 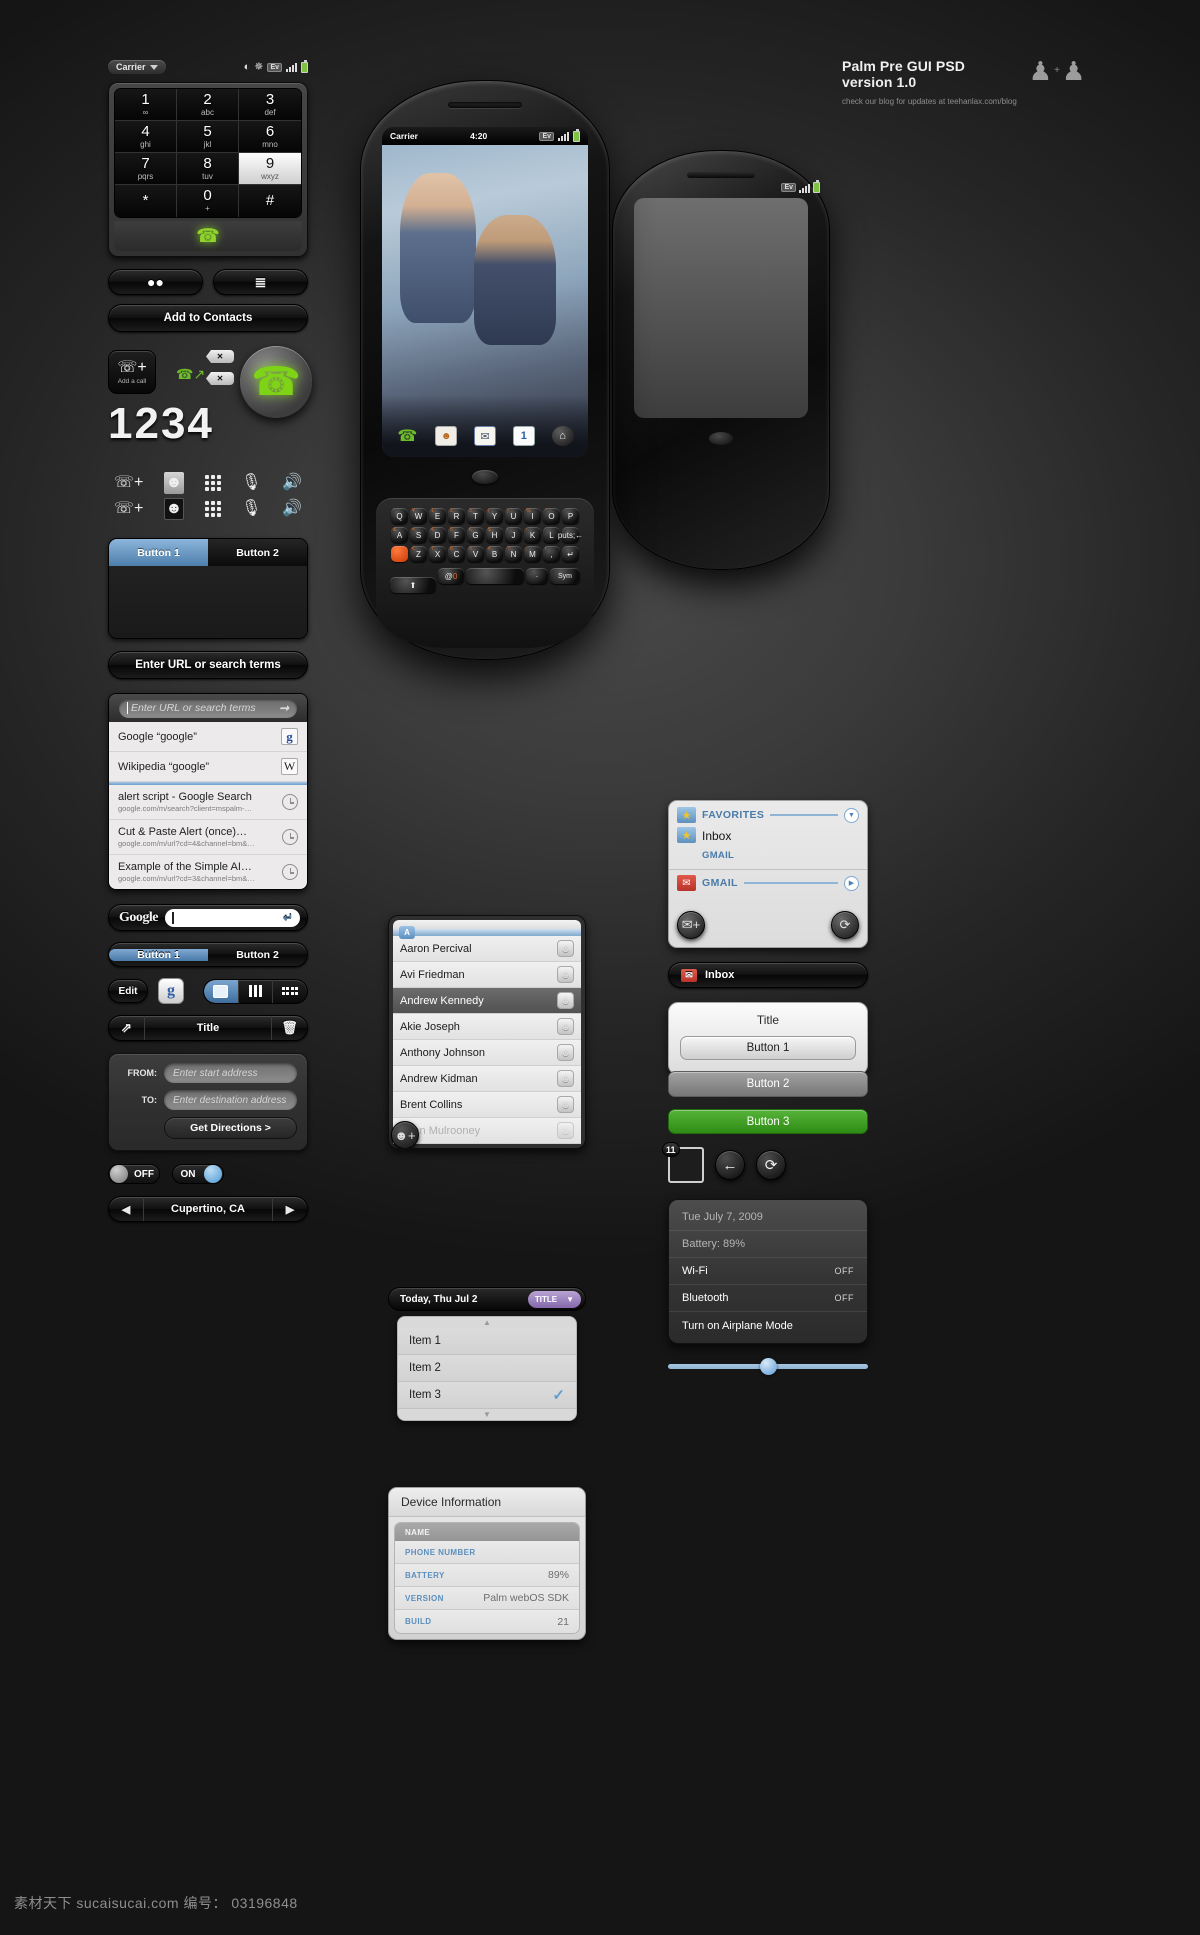 What do you see at coordinates (487, 932) in the screenshot?
I see `alpha-index-bar: A` at bounding box center [487, 932].